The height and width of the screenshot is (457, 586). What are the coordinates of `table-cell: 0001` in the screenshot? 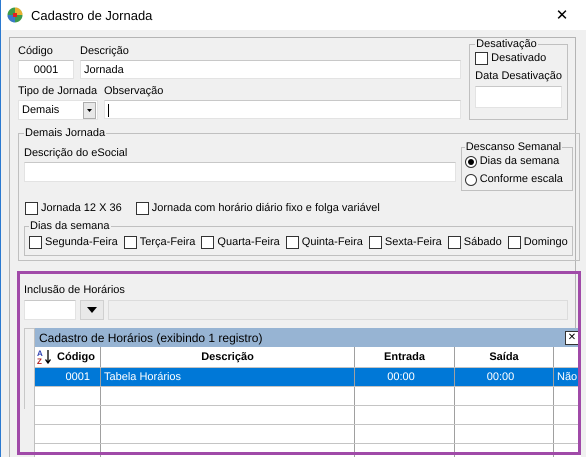 It's located at (68, 377).